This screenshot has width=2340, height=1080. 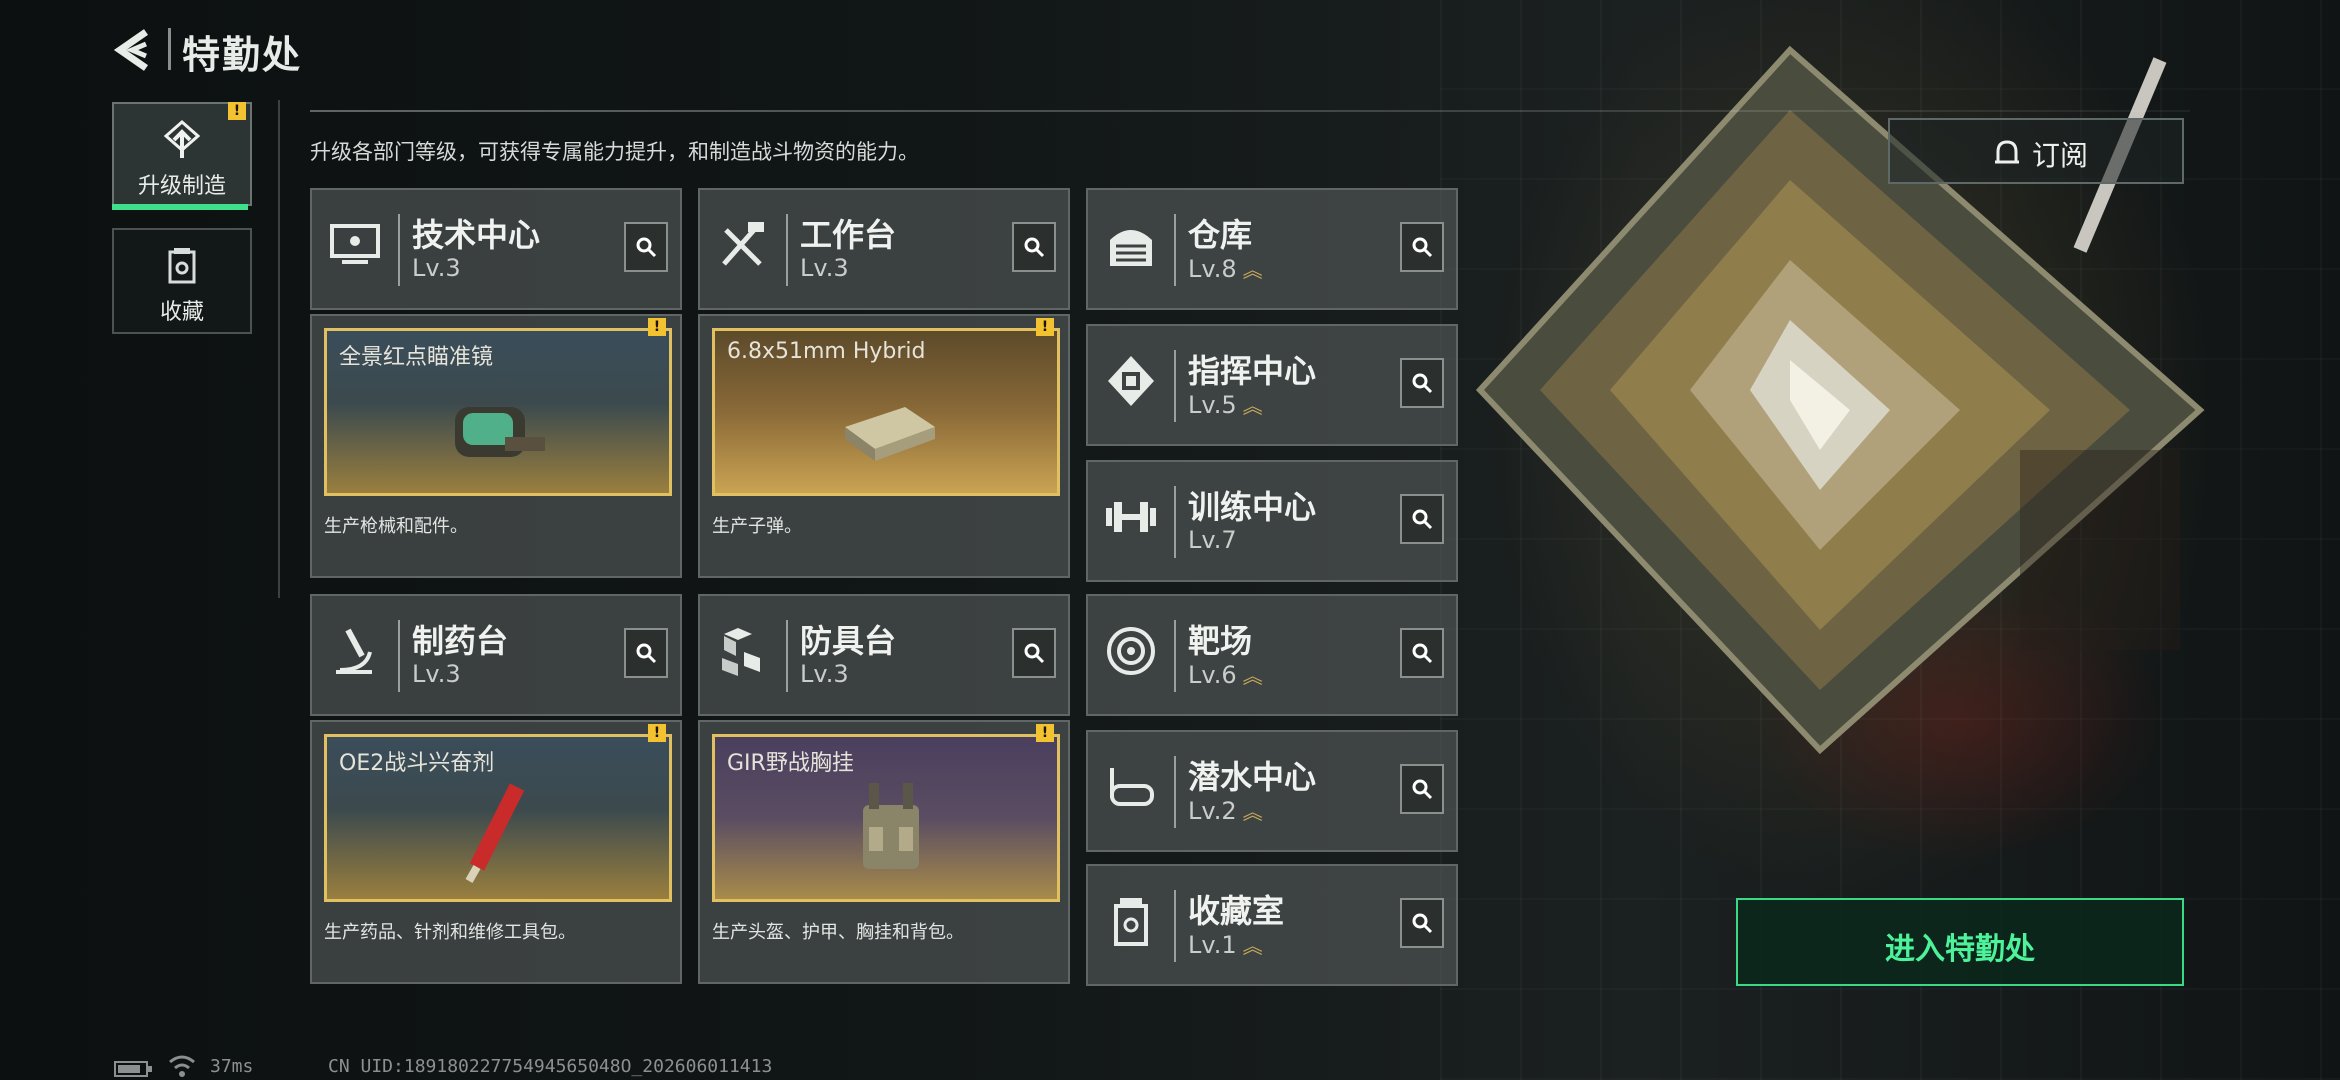 I want to click on department-name: 防具台, so click(x=848, y=641).